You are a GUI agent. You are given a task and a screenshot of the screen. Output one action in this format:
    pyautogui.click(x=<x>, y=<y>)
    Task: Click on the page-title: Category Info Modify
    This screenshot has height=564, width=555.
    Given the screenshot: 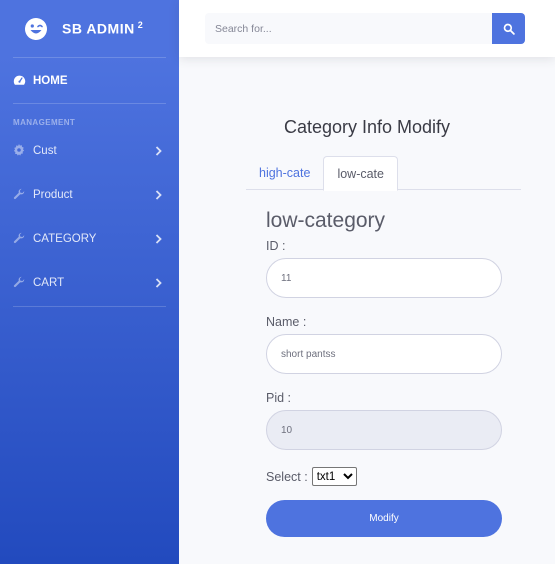 What is the action you would take?
    pyautogui.click(x=367, y=127)
    